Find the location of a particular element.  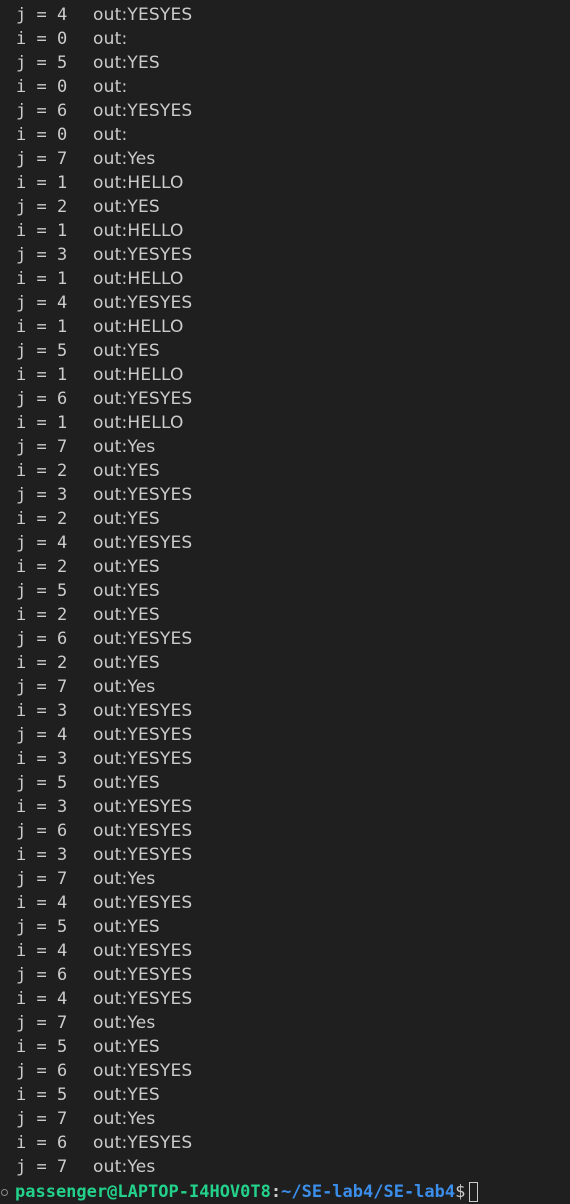

cursor-icon is located at coordinates (474, 1192).